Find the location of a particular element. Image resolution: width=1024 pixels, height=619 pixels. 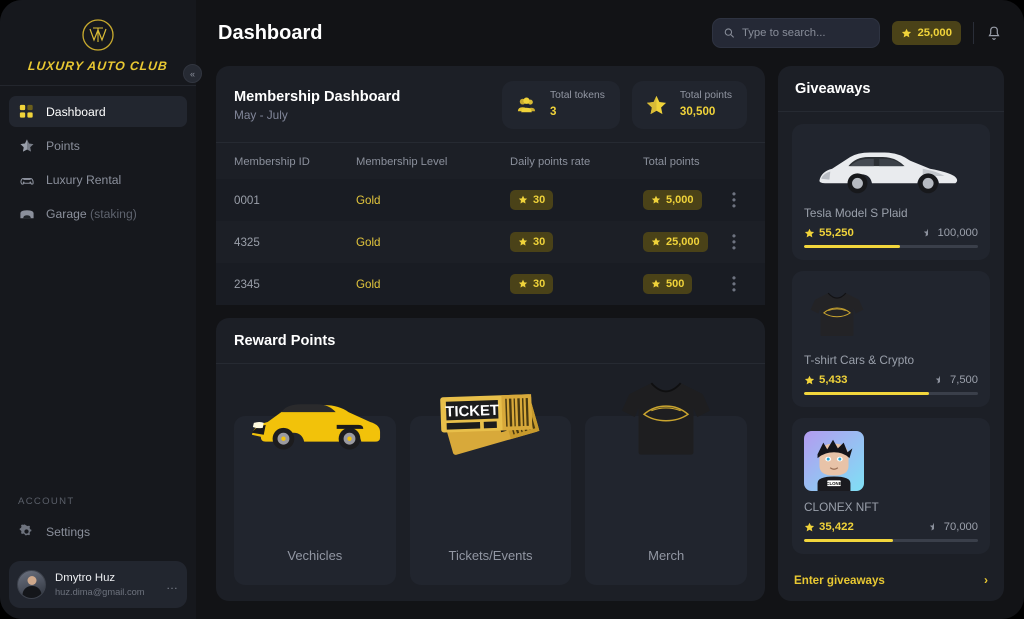

garage-icon is located at coordinates (26, 213).